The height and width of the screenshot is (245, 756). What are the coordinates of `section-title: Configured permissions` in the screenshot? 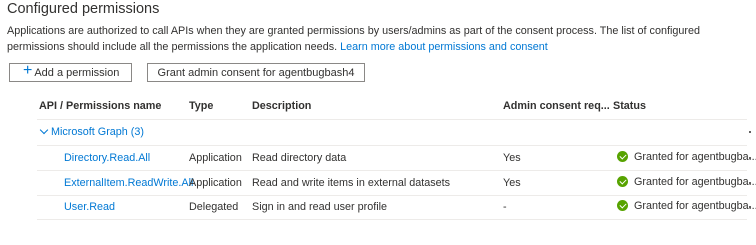 It's located at (83, 9).